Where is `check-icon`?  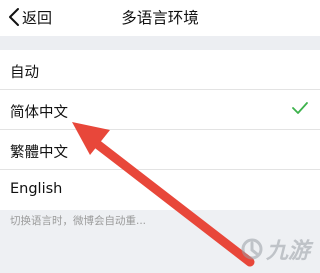
check-icon is located at coordinates (300, 108).